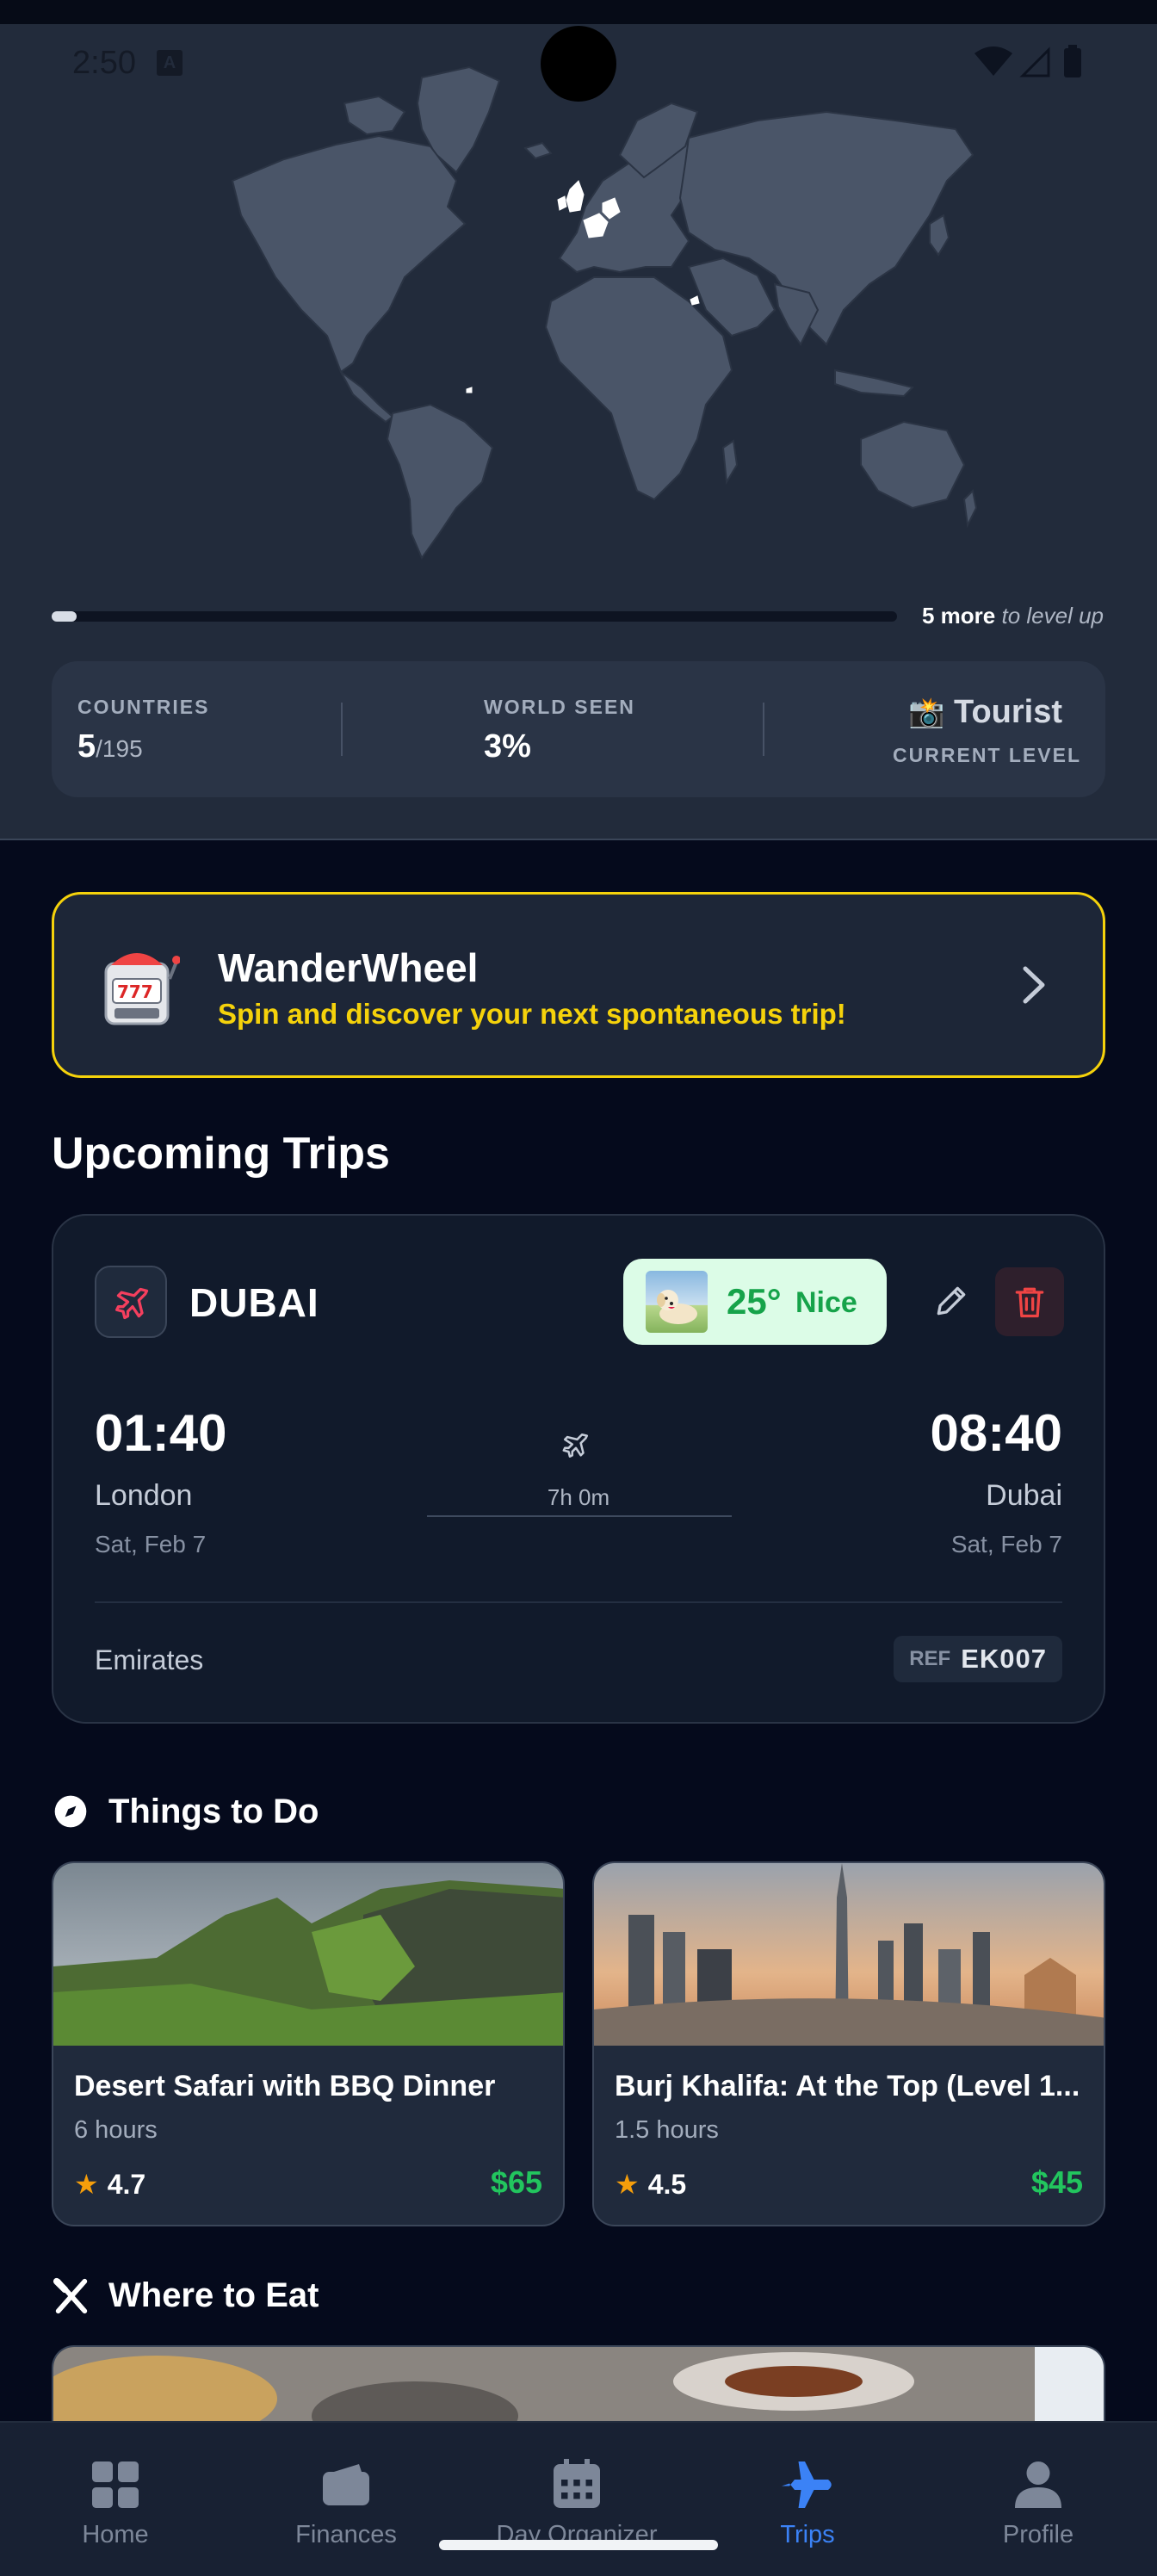 Image resolution: width=1157 pixels, height=2576 pixels. I want to click on world-map, so click(577, 306).